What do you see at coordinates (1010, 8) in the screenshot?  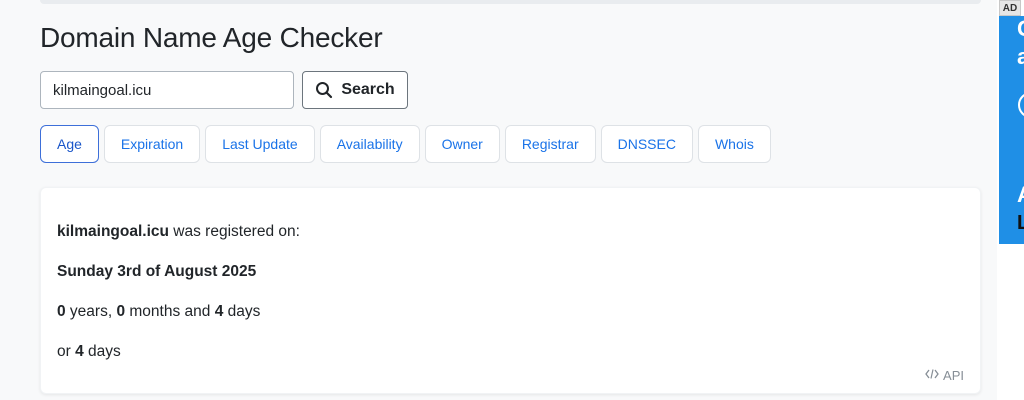 I see `ad-badge: AD` at bounding box center [1010, 8].